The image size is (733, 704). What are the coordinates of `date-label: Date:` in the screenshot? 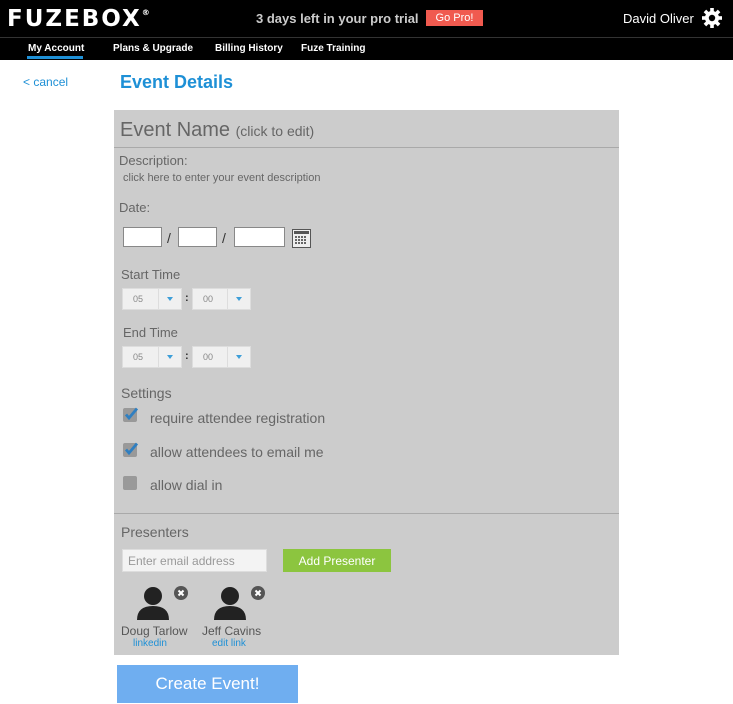 It's located at (135, 207).